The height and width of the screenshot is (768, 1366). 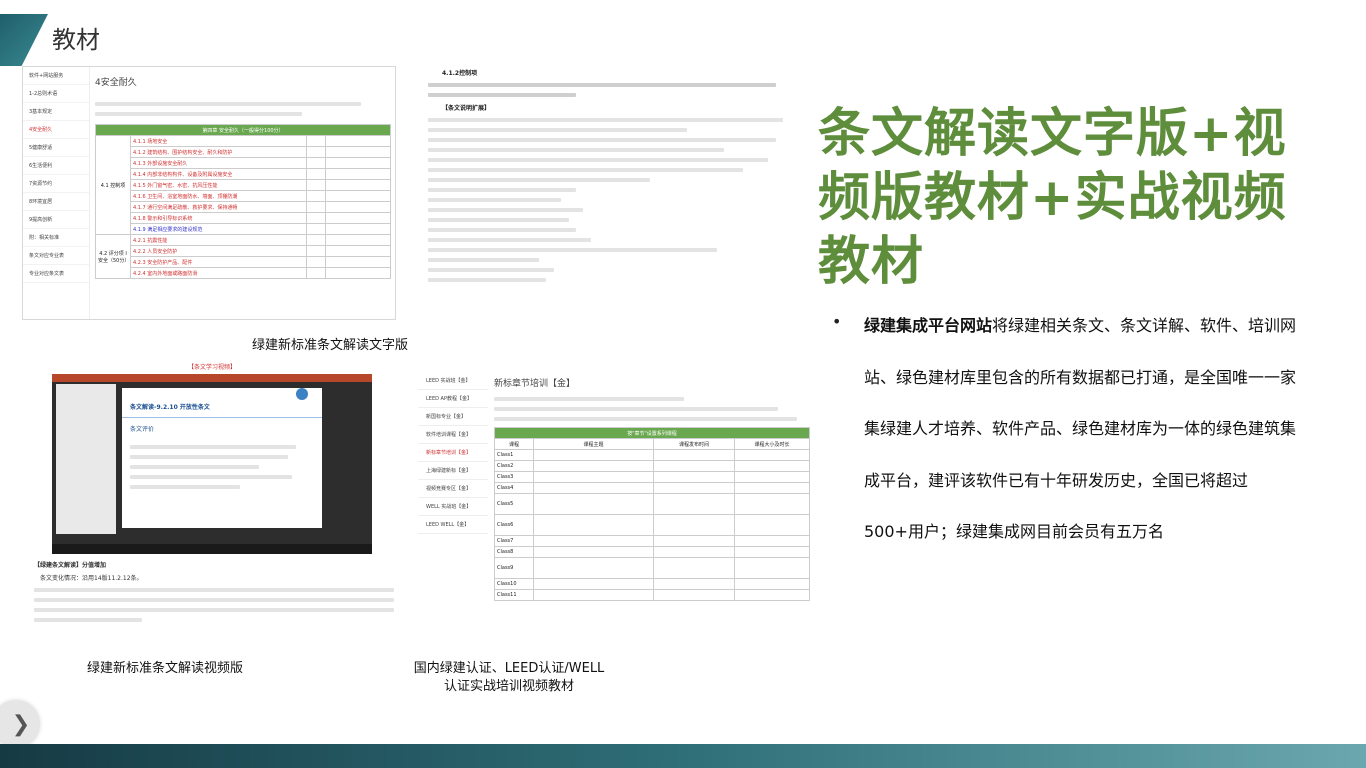 I want to click on sidebar-item: 软件+网站服务, so click(x=56, y=76).